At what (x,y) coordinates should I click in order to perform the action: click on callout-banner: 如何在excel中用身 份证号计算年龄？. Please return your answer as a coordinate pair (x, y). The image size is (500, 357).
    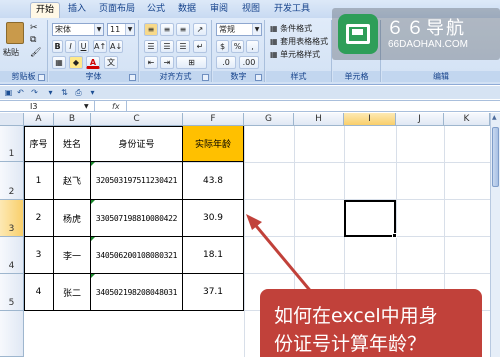
    Looking at the image, I should click on (371, 323).